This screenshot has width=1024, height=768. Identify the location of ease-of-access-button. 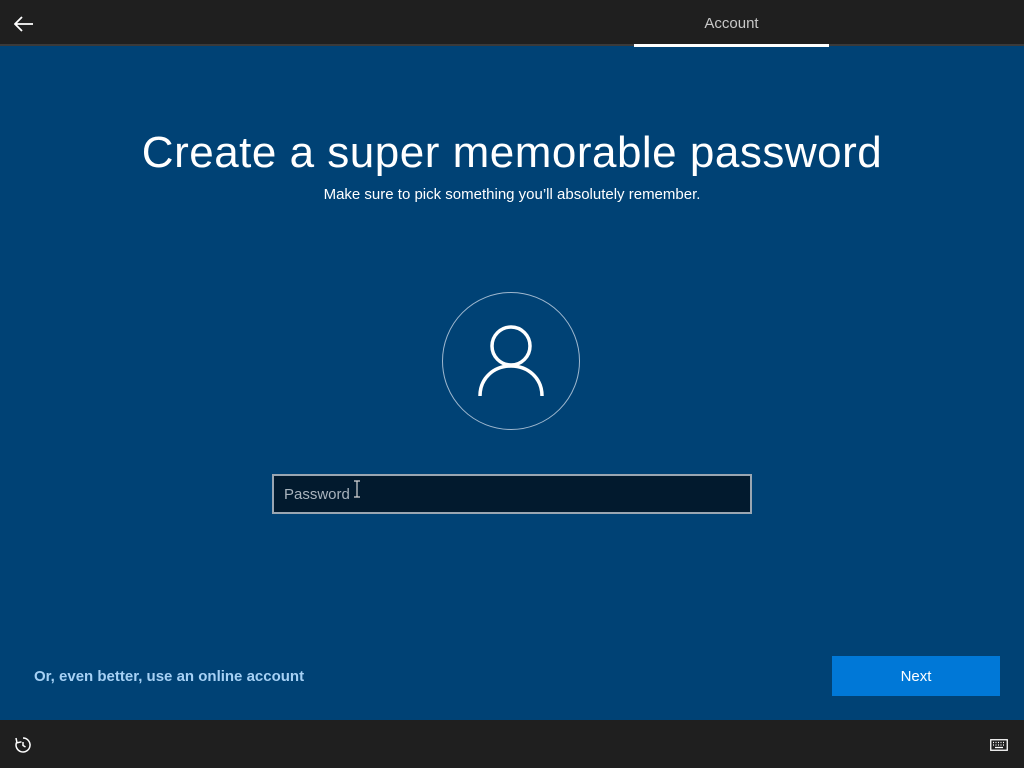
(23, 745).